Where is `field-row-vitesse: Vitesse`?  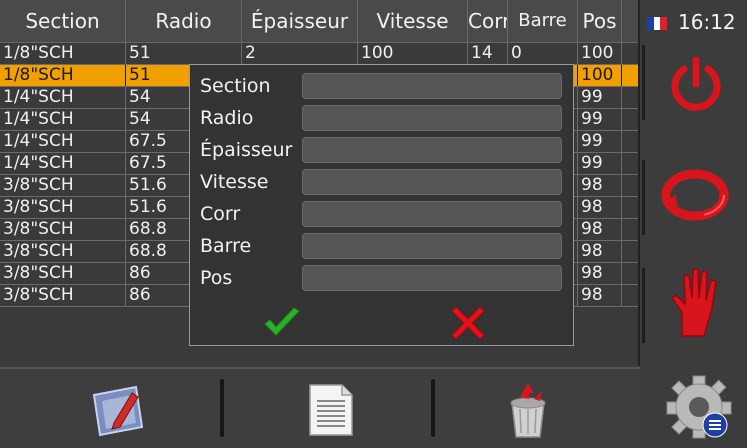
field-row-vitesse: Vitesse is located at coordinates (381, 182).